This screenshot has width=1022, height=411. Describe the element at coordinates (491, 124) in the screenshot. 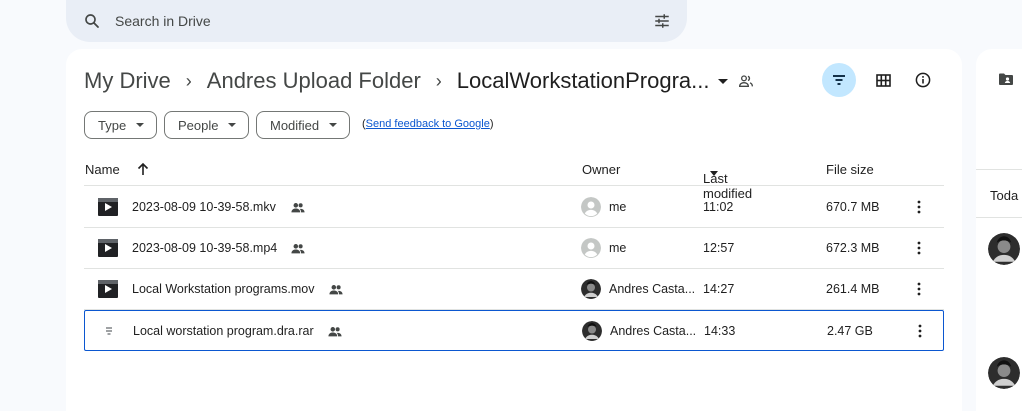

I see `feedback-suffix: )` at that location.